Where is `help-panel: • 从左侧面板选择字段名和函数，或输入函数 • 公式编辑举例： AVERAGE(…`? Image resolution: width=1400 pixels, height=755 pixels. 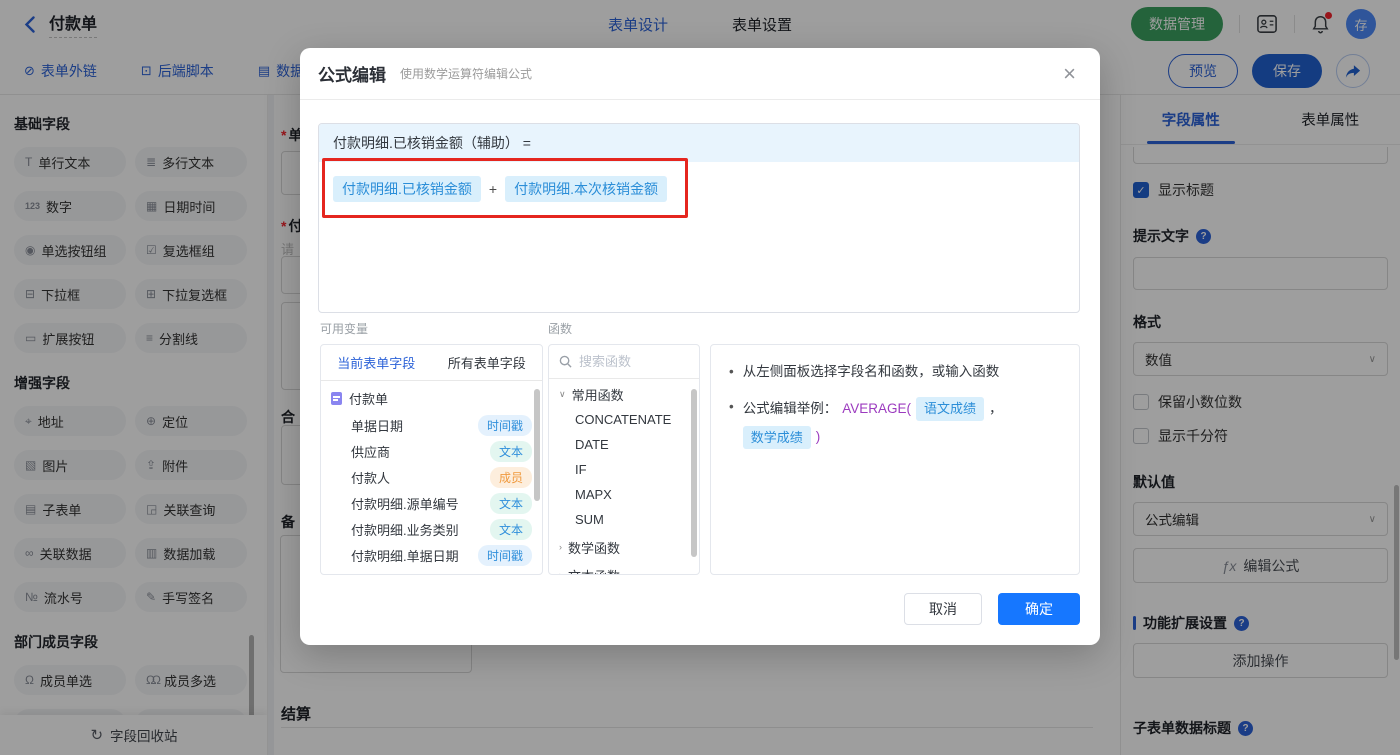 help-panel: • 从左侧面板选择字段名和函数，或输入函数 • 公式编辑举例： AVERAGE(… is located at coordinates (895, 459).